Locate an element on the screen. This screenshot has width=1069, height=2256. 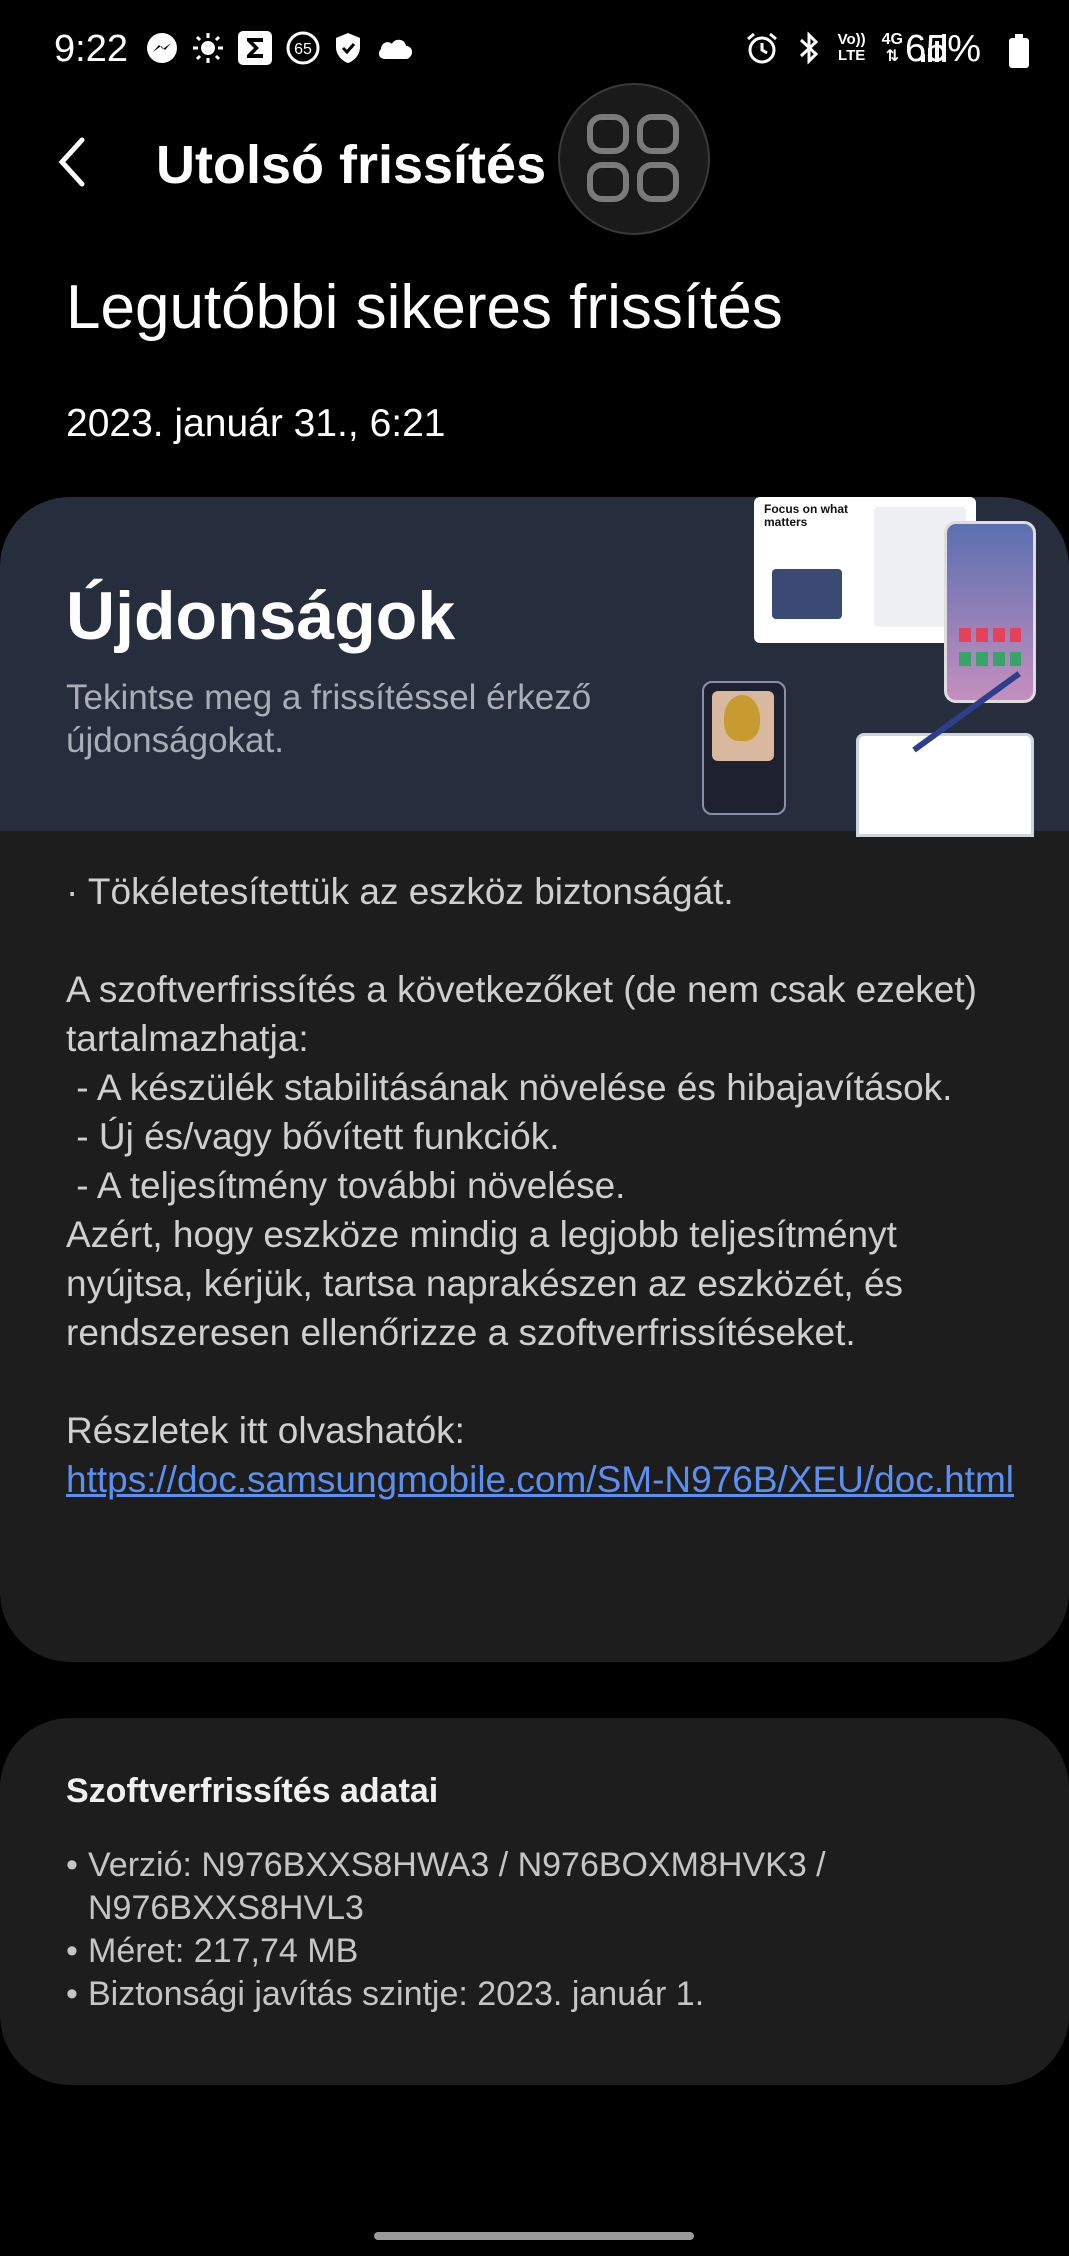
volte-top-label: Vo)) is located at coordinates (851, 39).